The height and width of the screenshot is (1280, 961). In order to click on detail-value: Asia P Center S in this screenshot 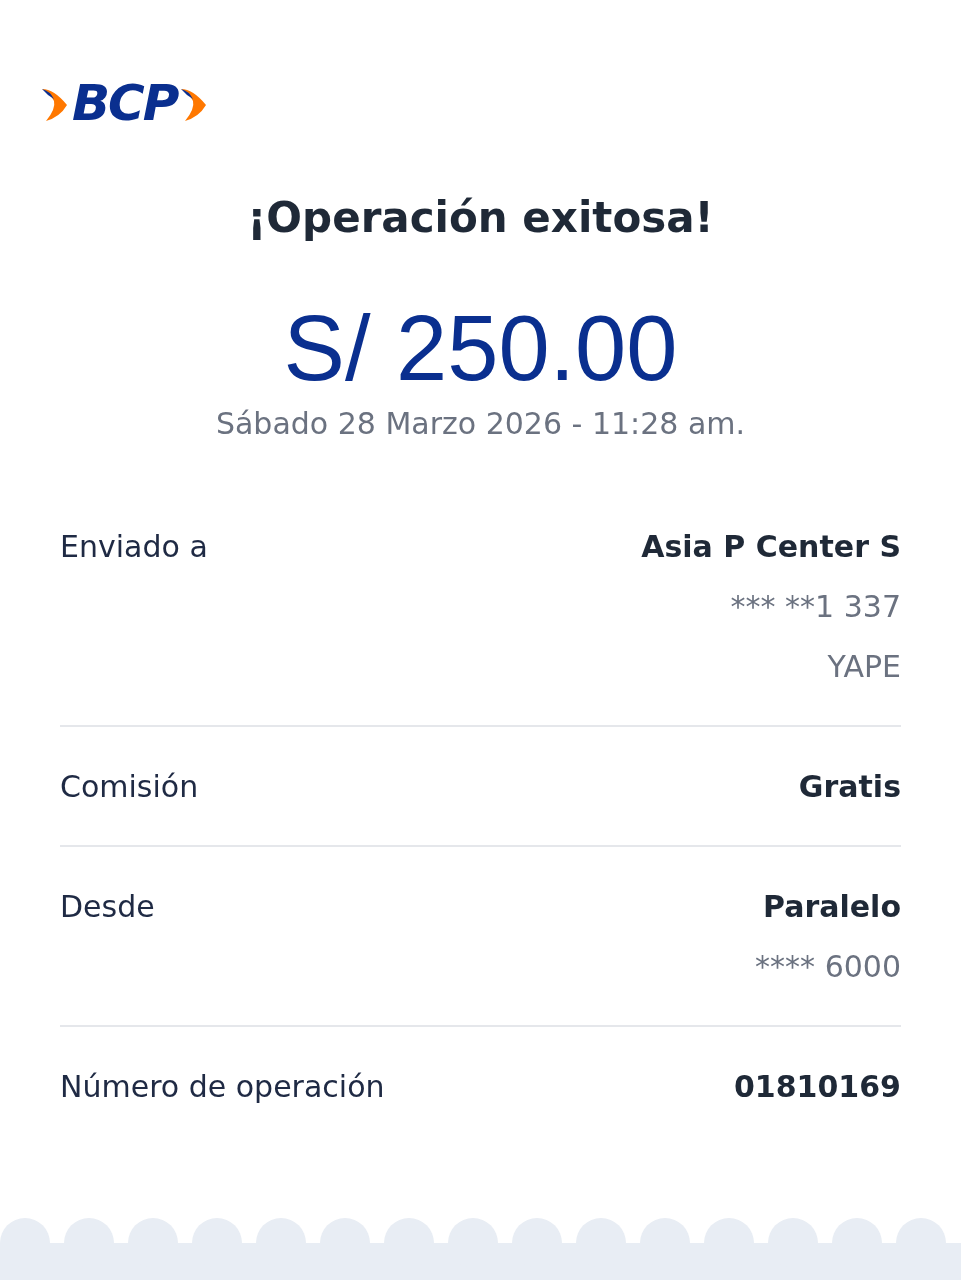, I will do `click(771, 547)`.